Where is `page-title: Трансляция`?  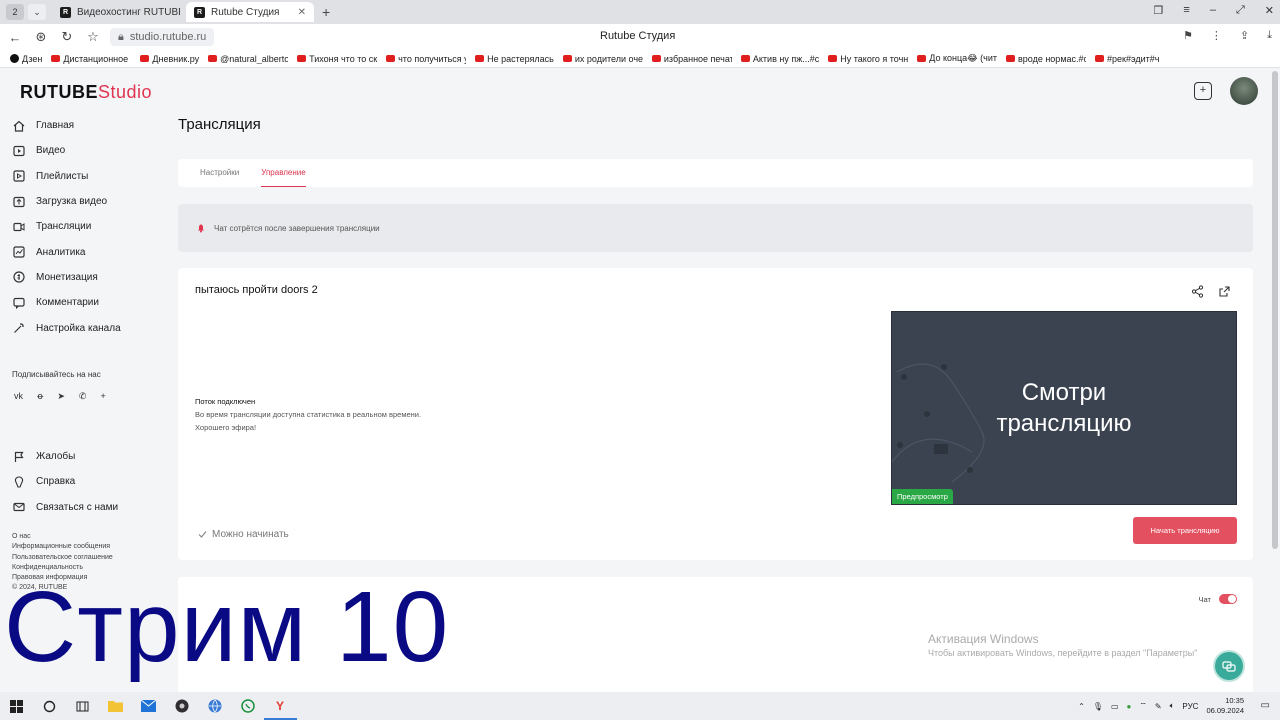
page-title: Трансляция is located at coordinates (219, 124).